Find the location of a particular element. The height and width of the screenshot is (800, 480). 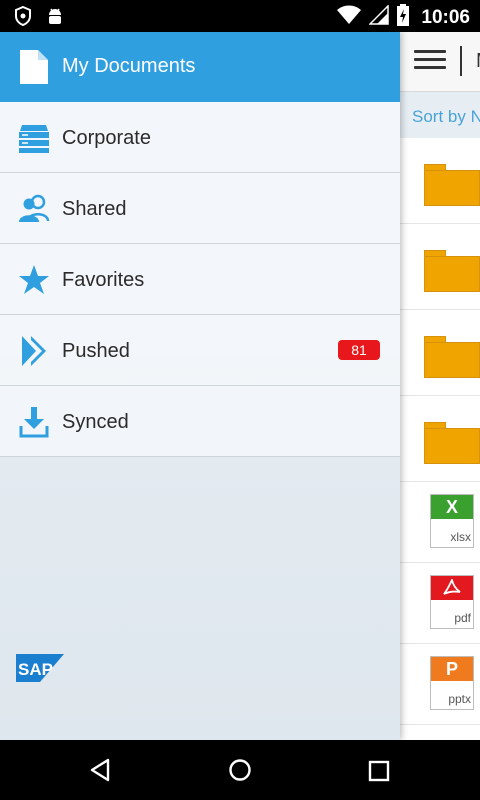

pptx-file-icon: P pptx is located at coordinates (452, 683).